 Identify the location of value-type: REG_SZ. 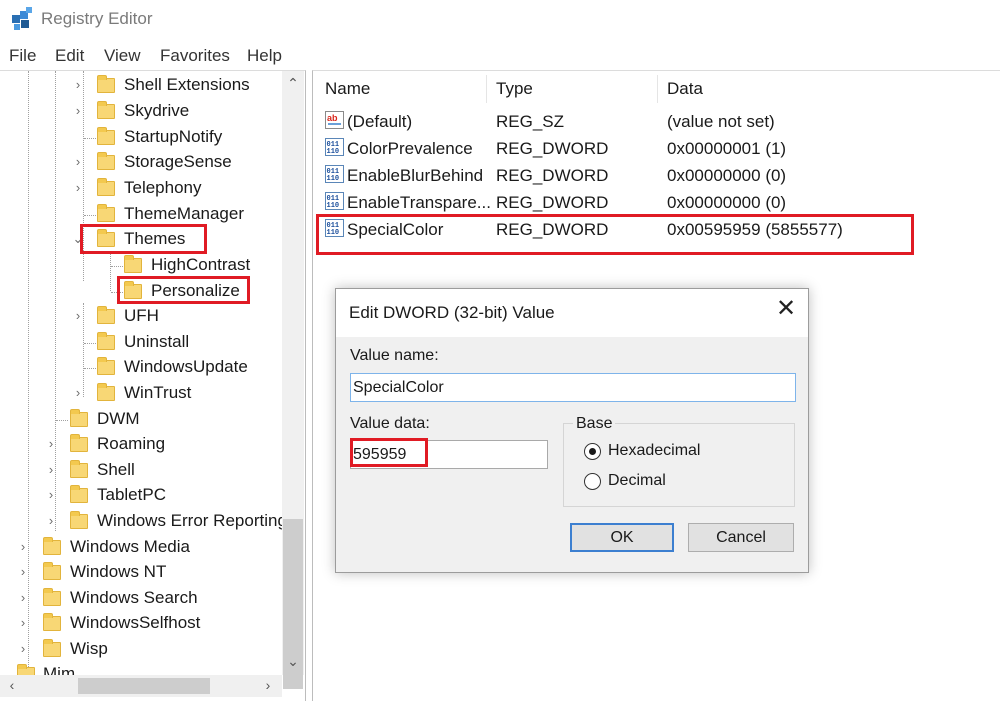
(530, 121).